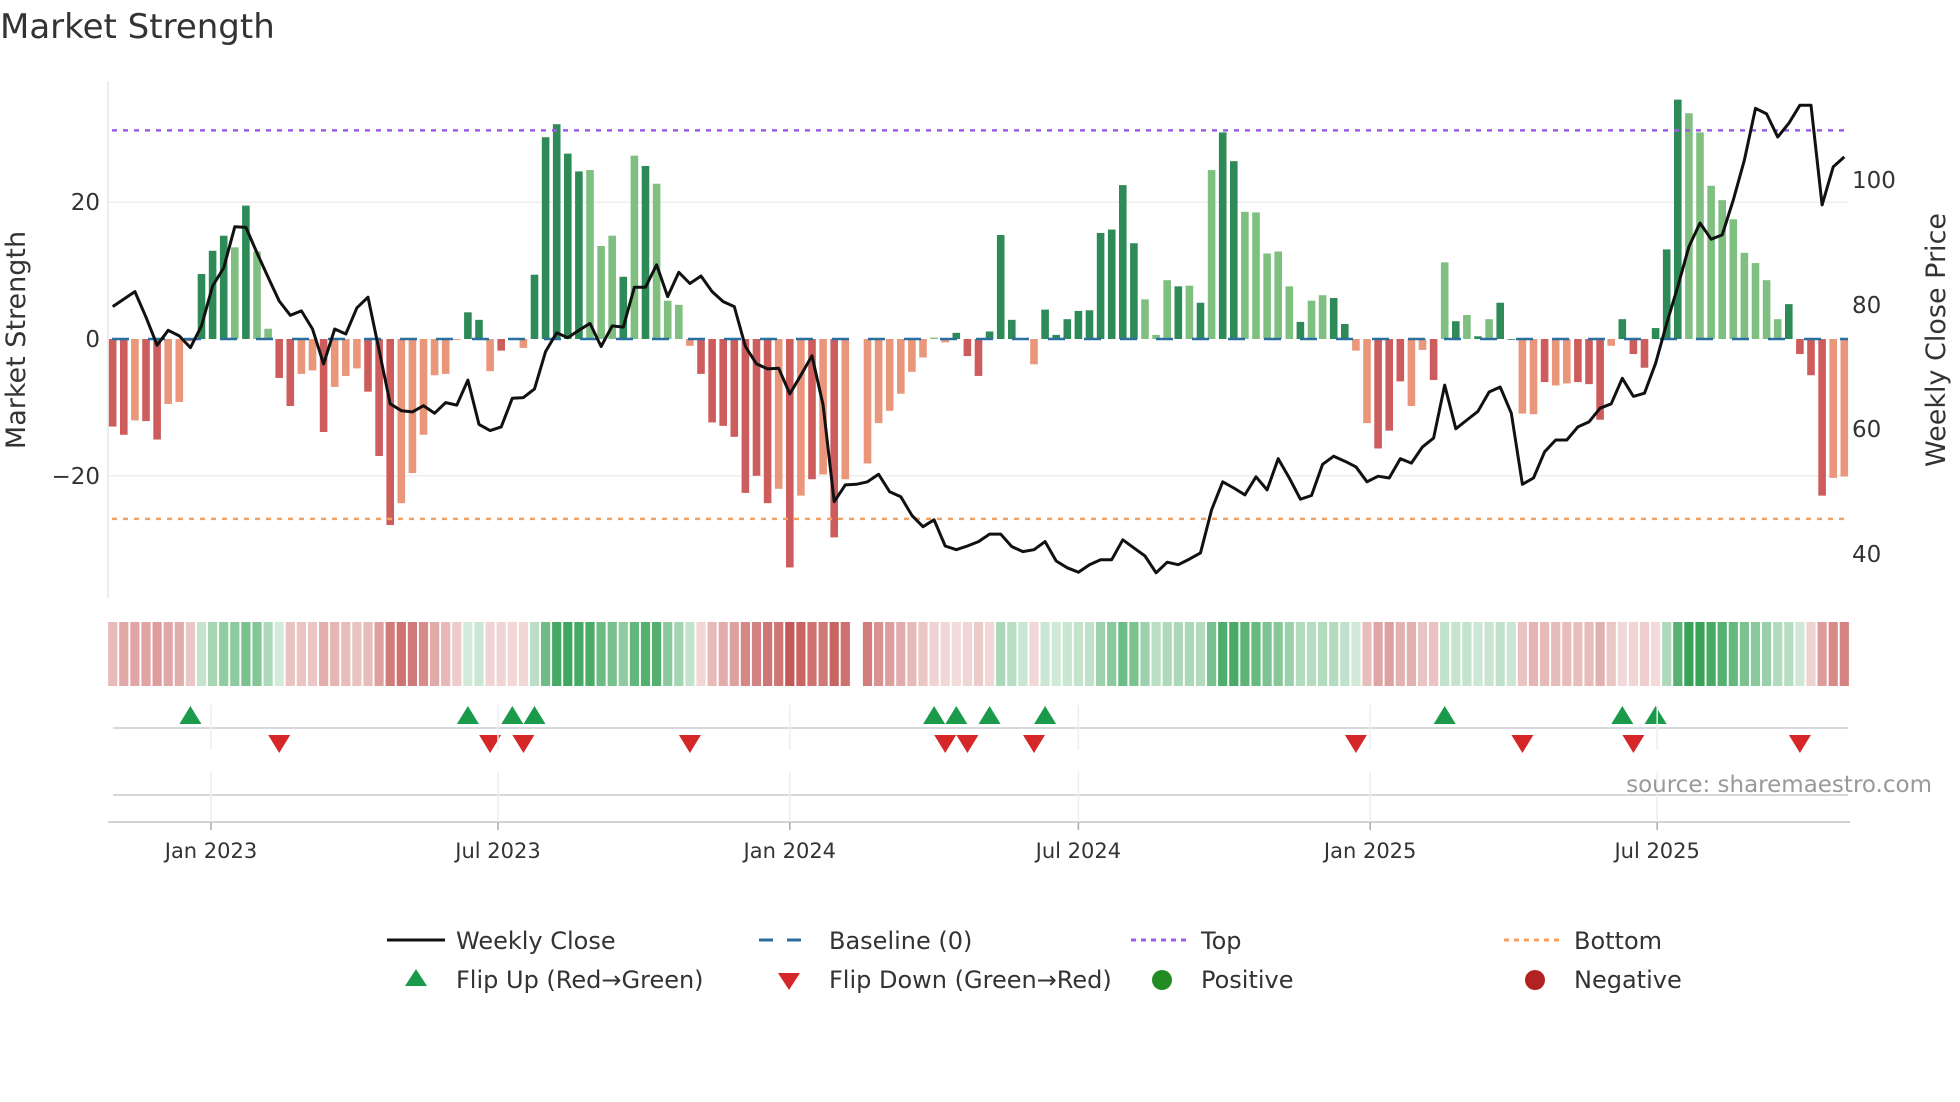 The height and width of the screenshot is (1102, 1960). What do you see at coordinates (496, 851) in the screenshot?
I see `x-tick-label: Jul 2023` at bounding box center [496, 851].